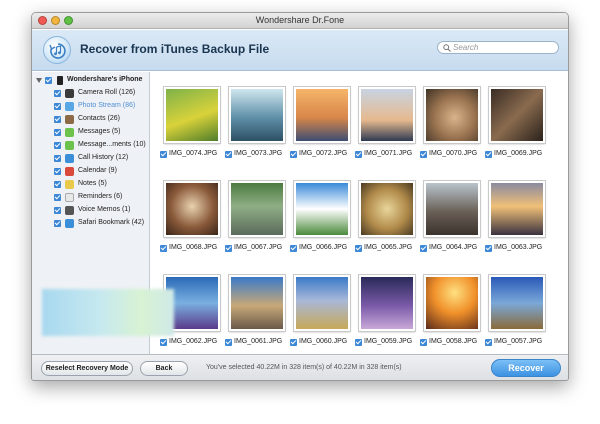 The image size is (600, 424). I want to click on photo-filename: IMG_0060.JPG, so click(323, 341).